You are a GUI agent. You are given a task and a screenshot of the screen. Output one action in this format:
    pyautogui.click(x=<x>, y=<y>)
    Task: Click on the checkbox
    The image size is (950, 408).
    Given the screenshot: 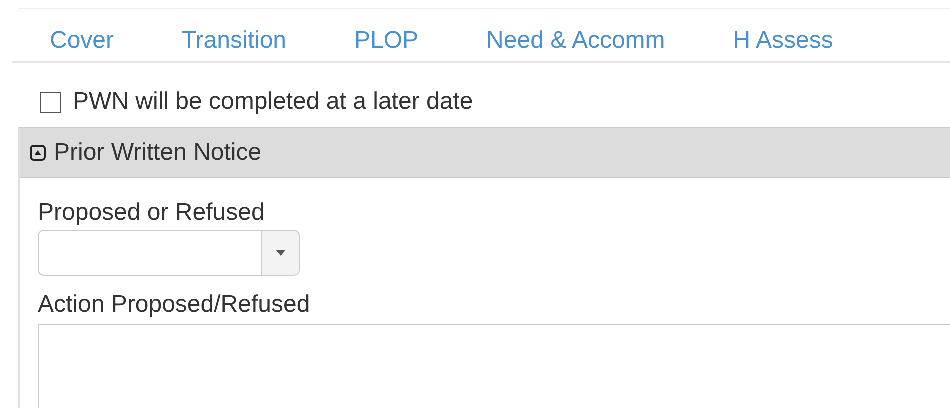 What is the action you would take?
    pyautogui.click(x=50, y=102)
    